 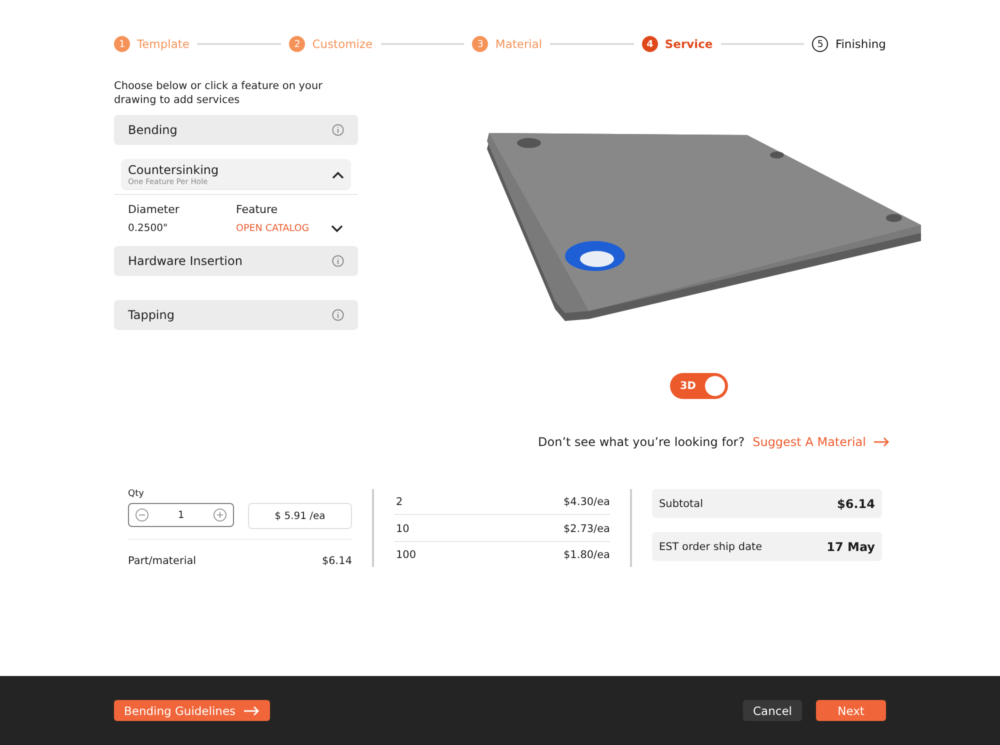 What do you see at coordinates (236, 130) in the screenshot?
I see `service-item: Bending` at bounding box center [236, 130].